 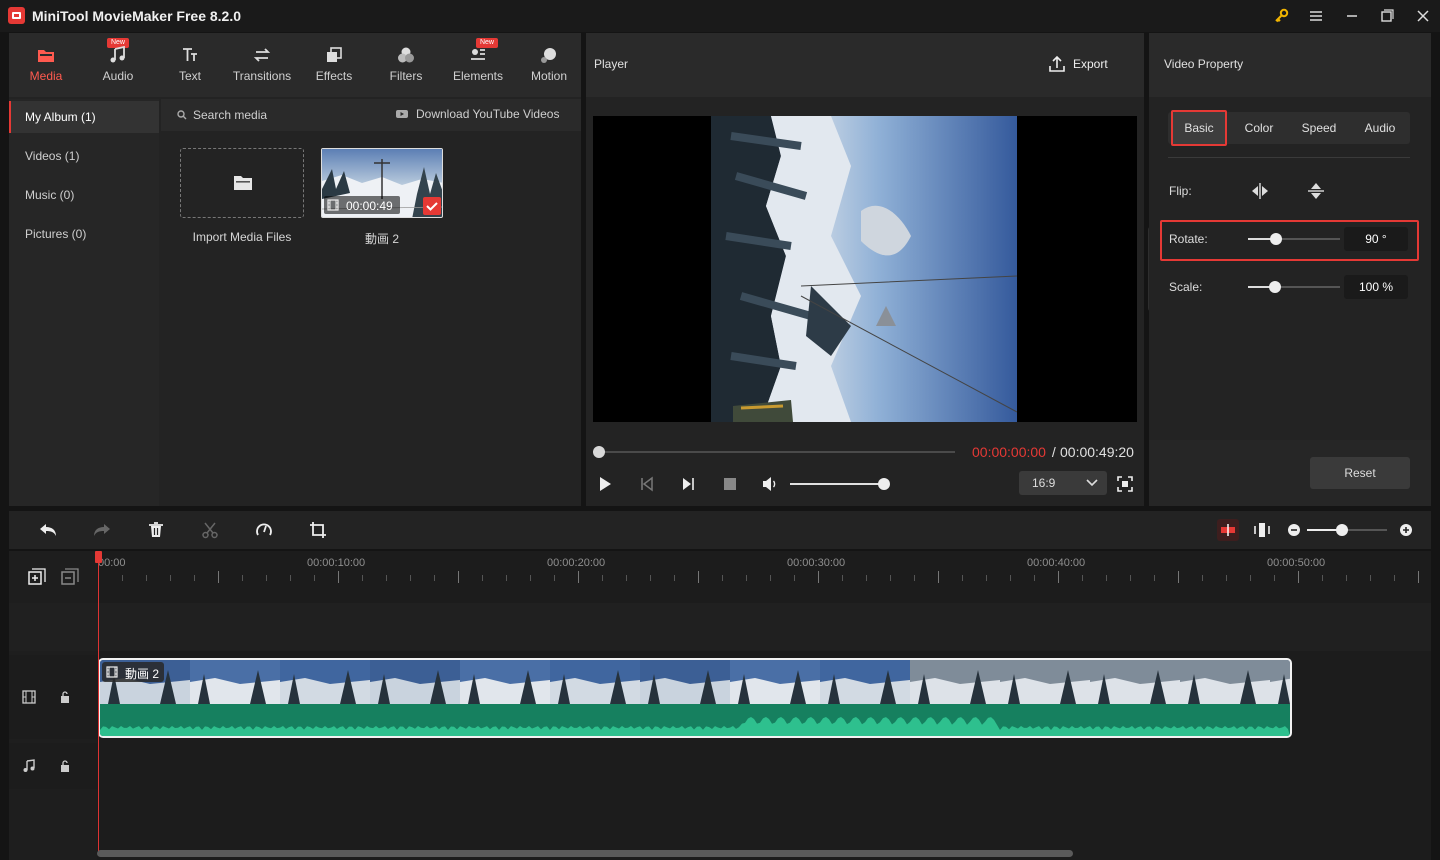 I want to click on reset-button: Reset, so click(x=1360, y=473).